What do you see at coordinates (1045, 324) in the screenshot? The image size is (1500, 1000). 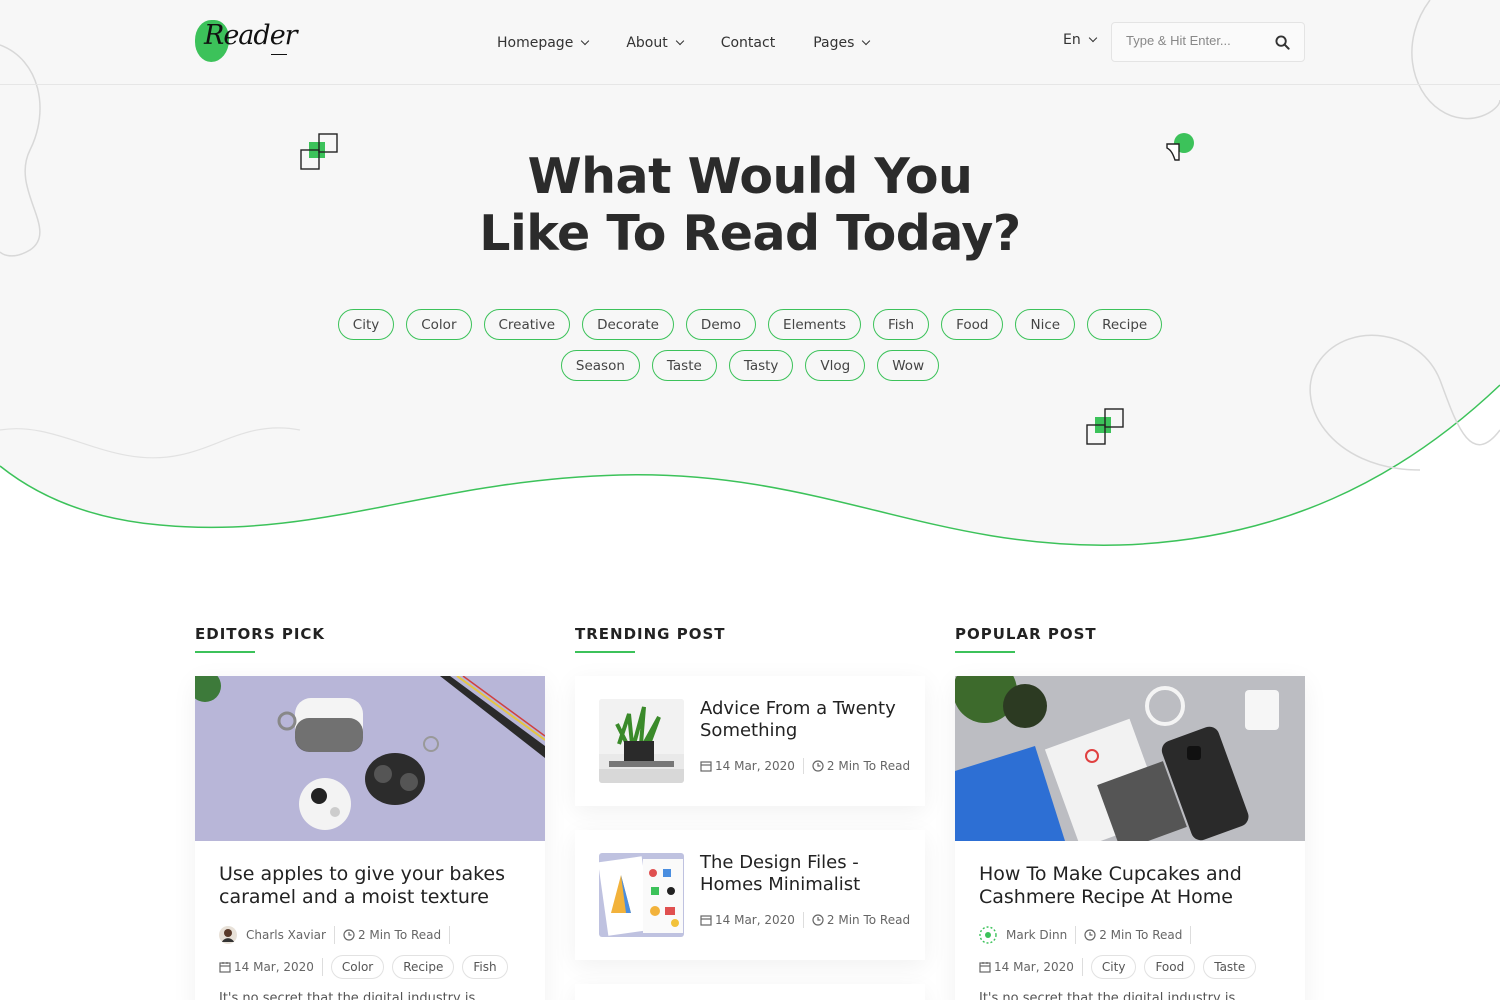 I see `tag-pill: Nice` at bounding box center [1045, 324].